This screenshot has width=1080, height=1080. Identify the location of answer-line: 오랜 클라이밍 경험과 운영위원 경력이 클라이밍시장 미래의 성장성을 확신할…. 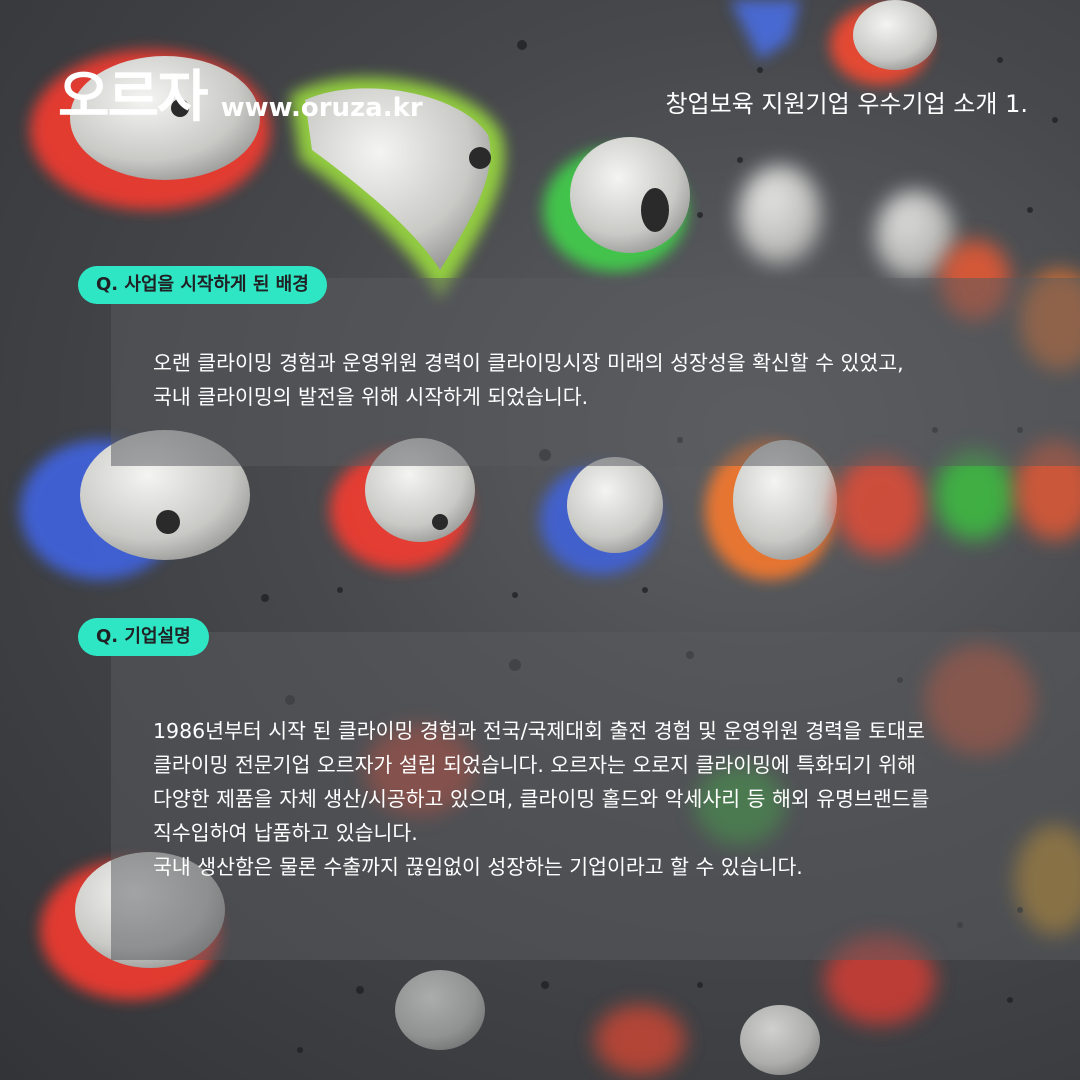
(528, 363).